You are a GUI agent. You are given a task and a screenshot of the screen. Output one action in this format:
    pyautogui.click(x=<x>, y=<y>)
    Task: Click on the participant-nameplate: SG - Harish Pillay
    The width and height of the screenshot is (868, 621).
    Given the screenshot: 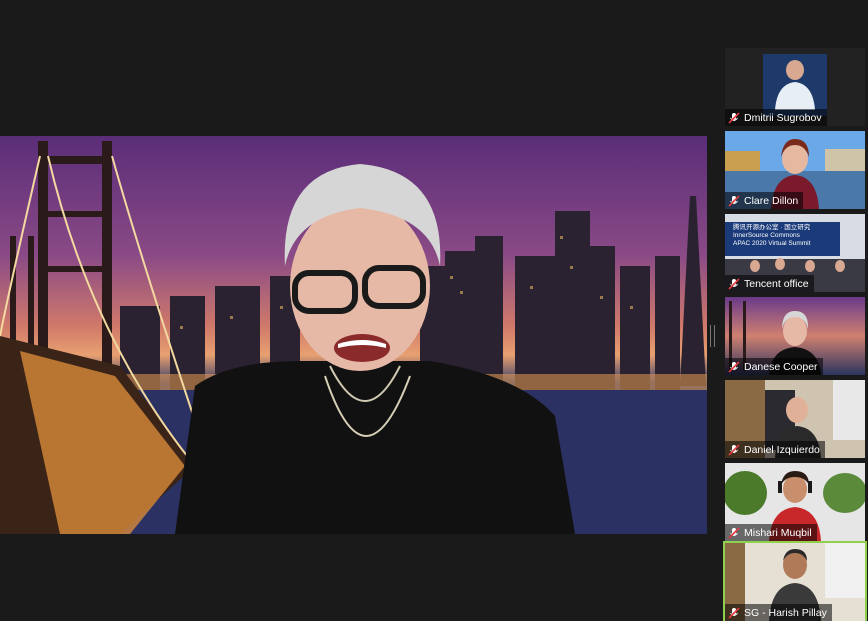 What is the action you would take?
    pyautogui.click(x=778, y=612)
    